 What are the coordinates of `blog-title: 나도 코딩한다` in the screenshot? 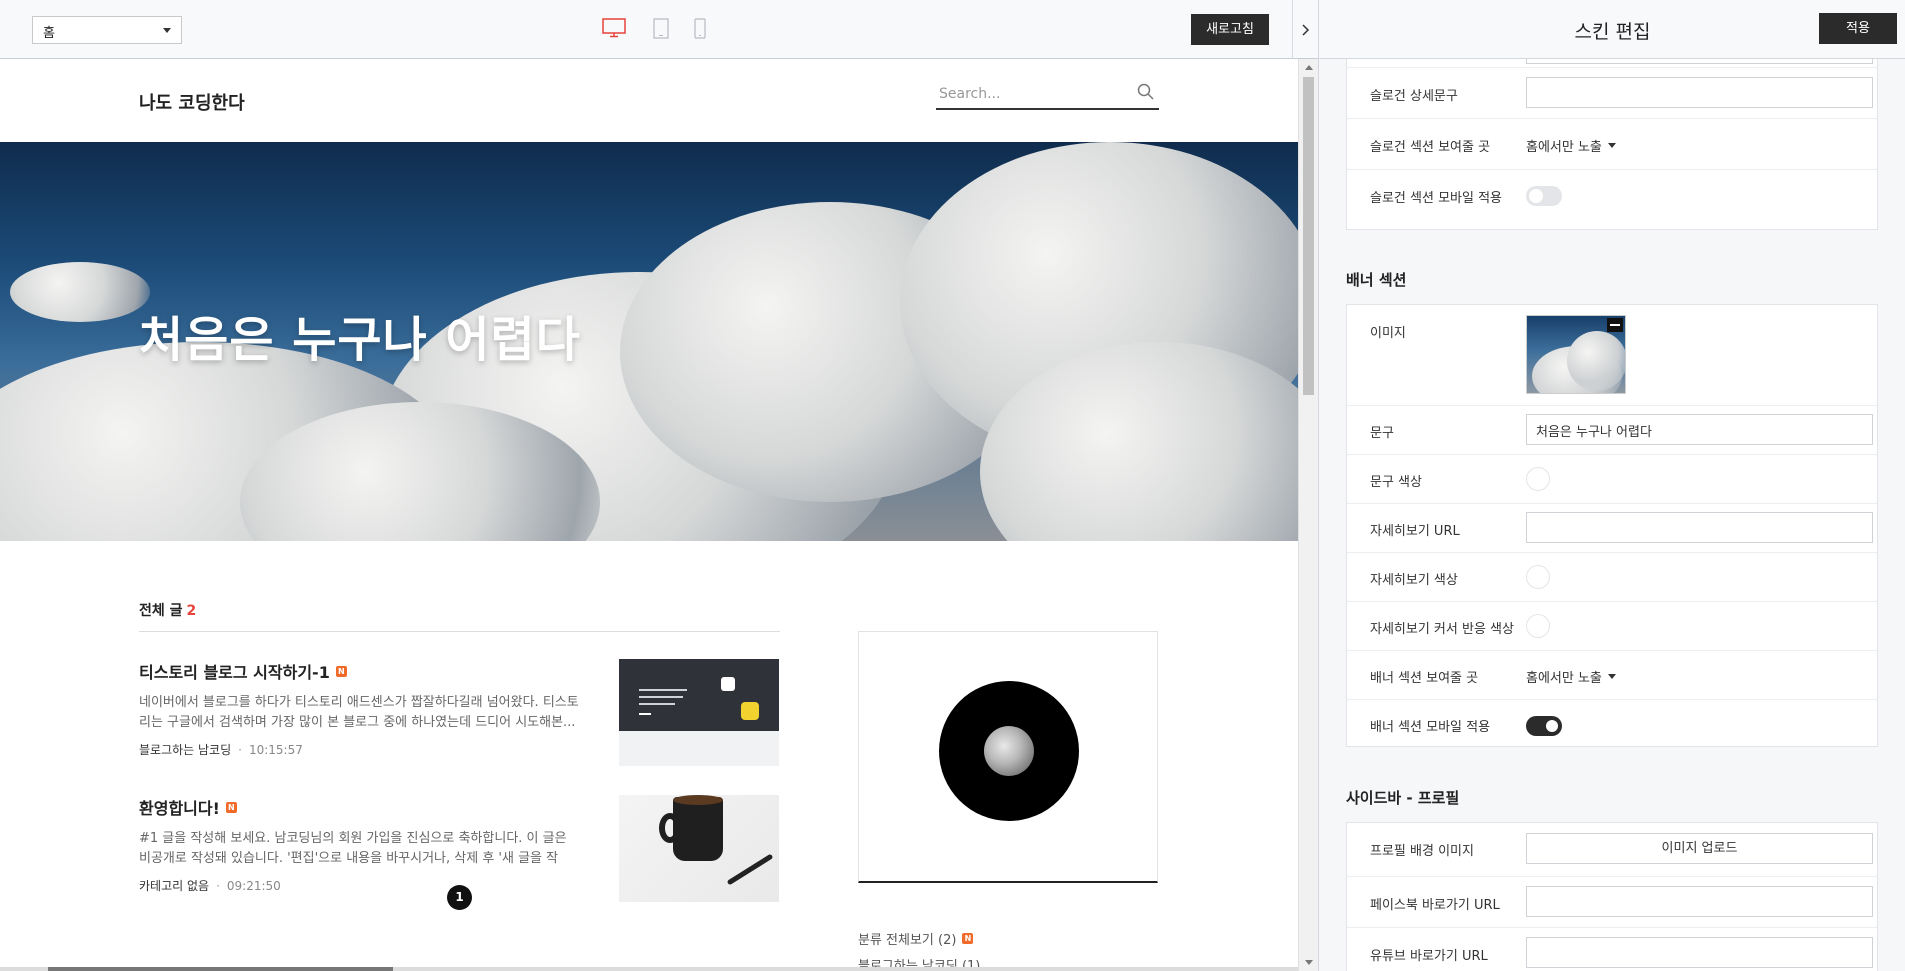 It's located at (192, 102).